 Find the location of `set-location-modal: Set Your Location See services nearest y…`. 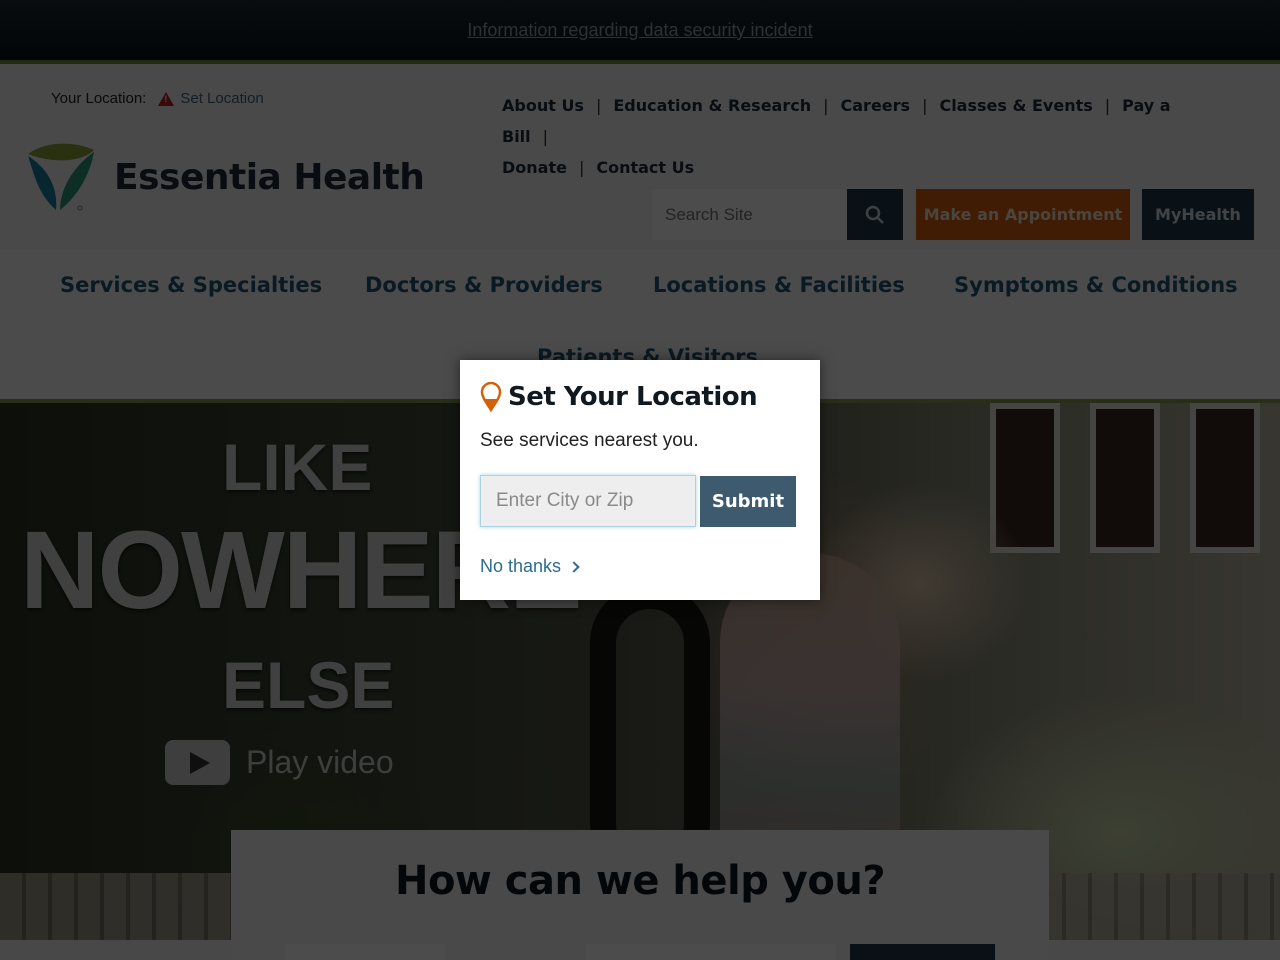

set-location-modal: Set Your Location See services nearest y… is located at coordinates (640, 480).